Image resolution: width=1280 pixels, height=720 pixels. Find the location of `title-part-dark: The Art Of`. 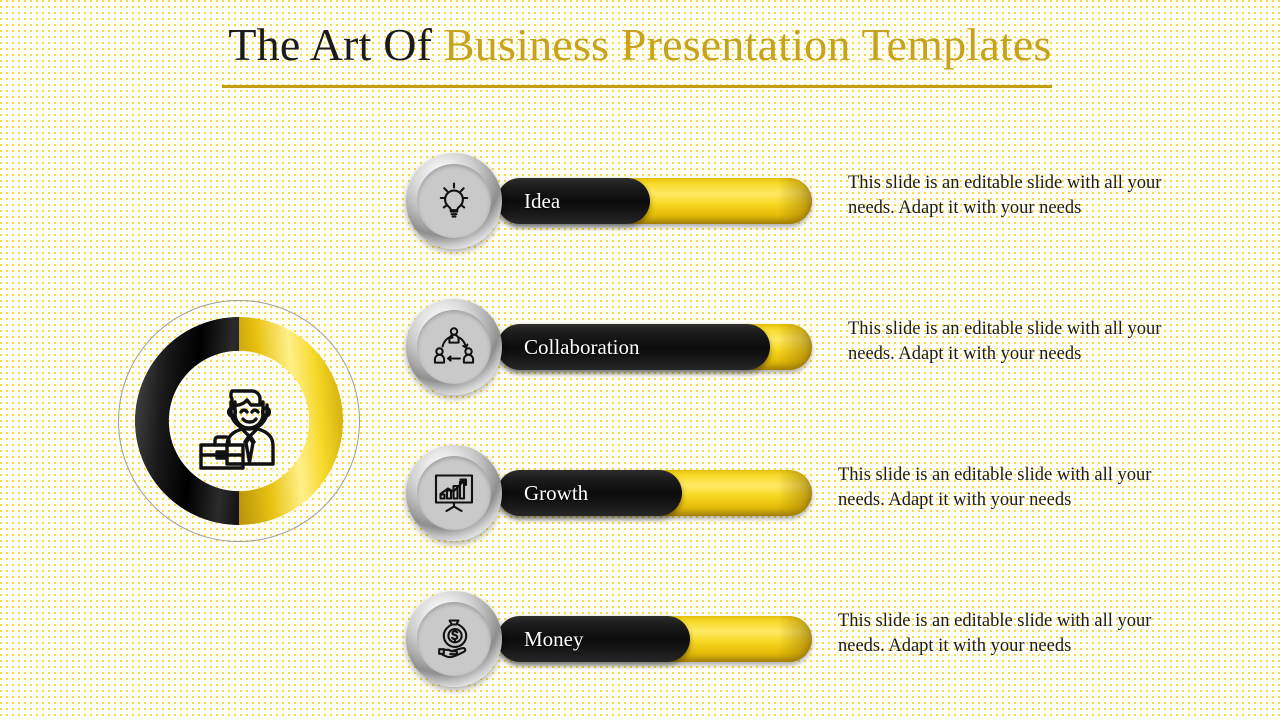

title-part-dark: The Art Of is located at coordinates (330, 44).